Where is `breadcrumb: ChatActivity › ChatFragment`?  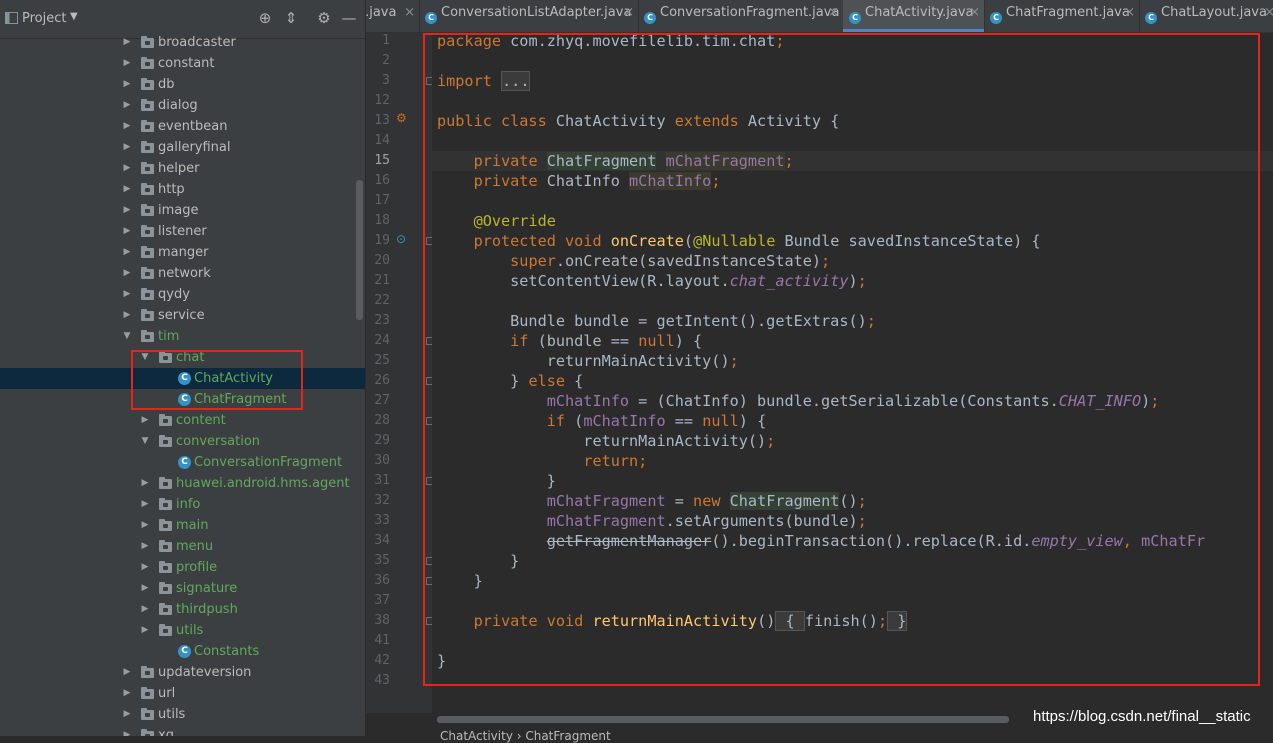 breadcrumb: ChatActivity › ChatFragment is located at coordinates (525, 736).